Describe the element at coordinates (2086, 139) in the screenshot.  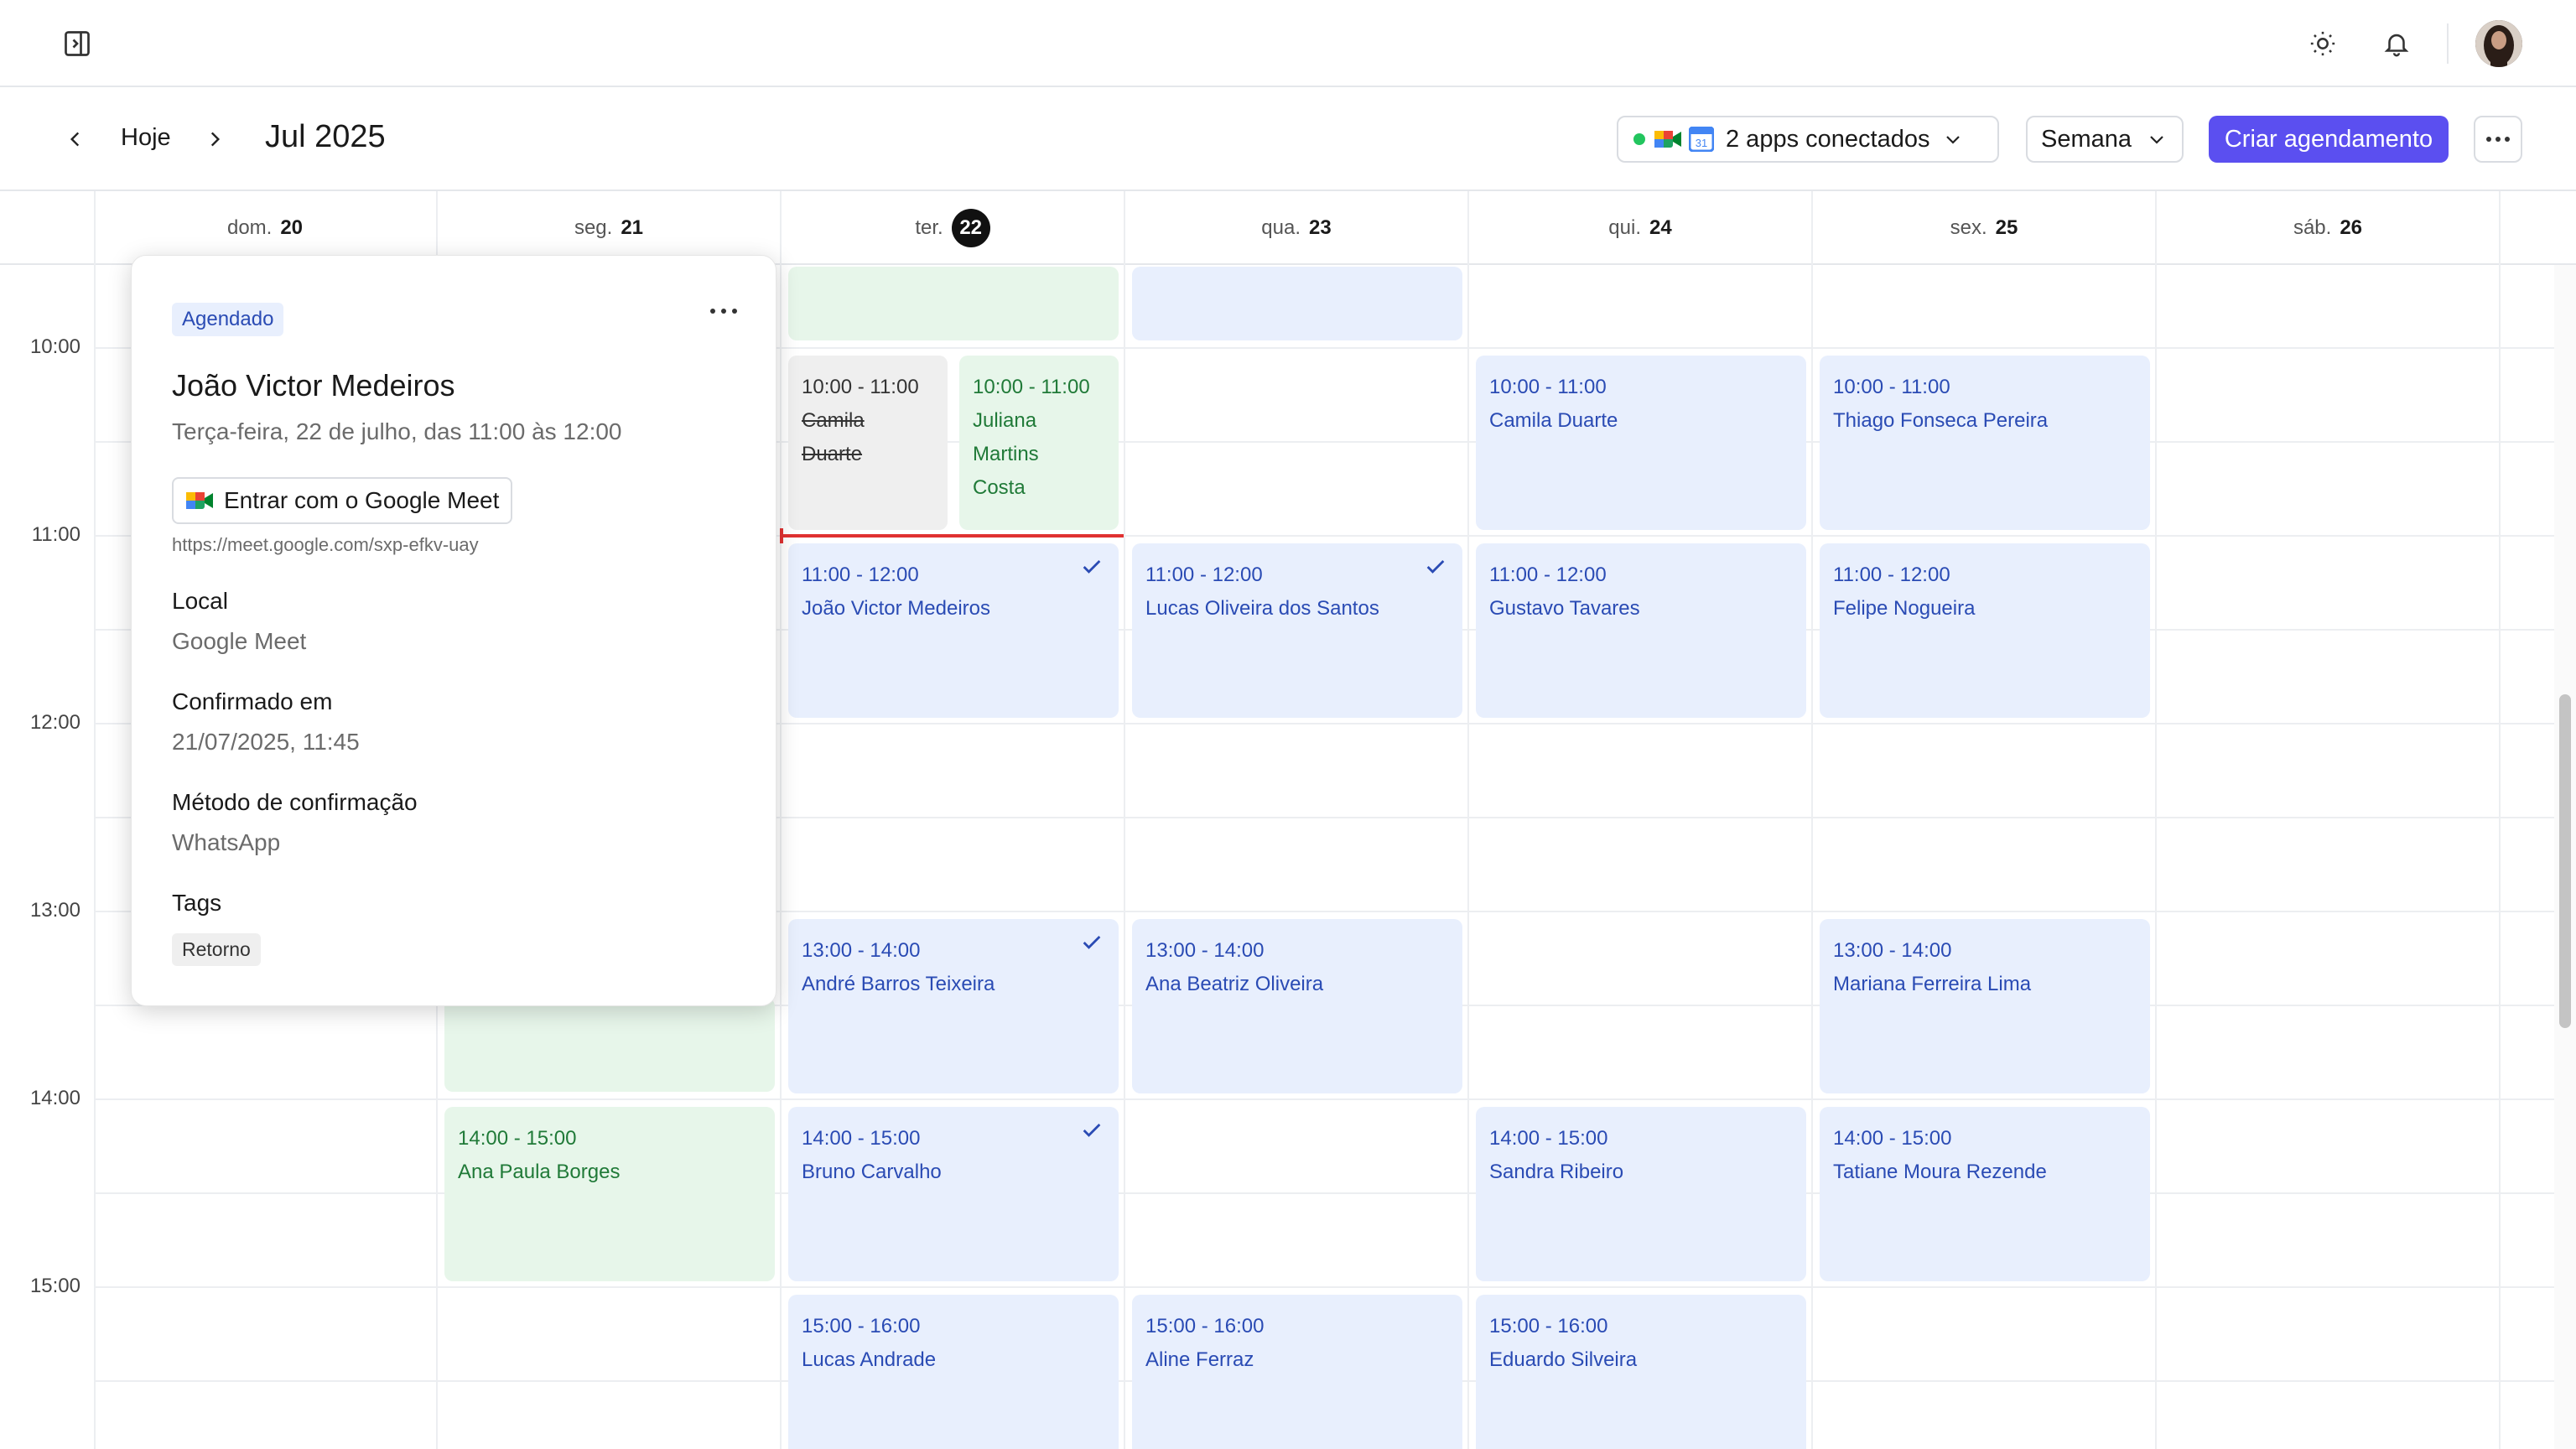
I see `view-mode-label: Semana` at that location.